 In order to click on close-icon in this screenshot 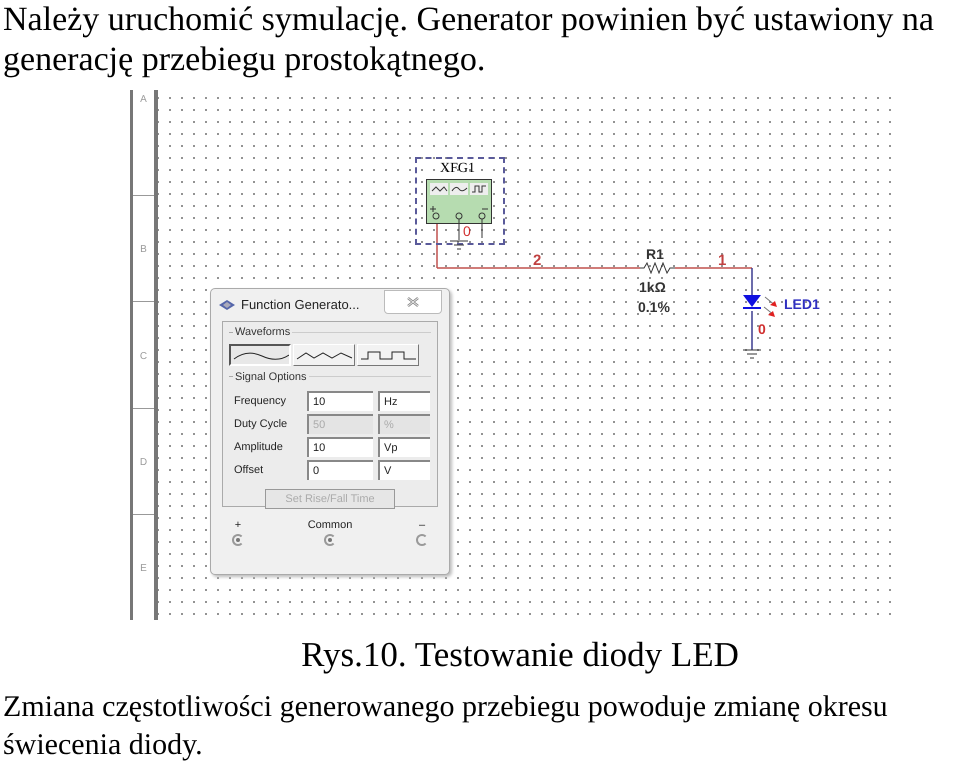, I will do `click(413, 302)`.